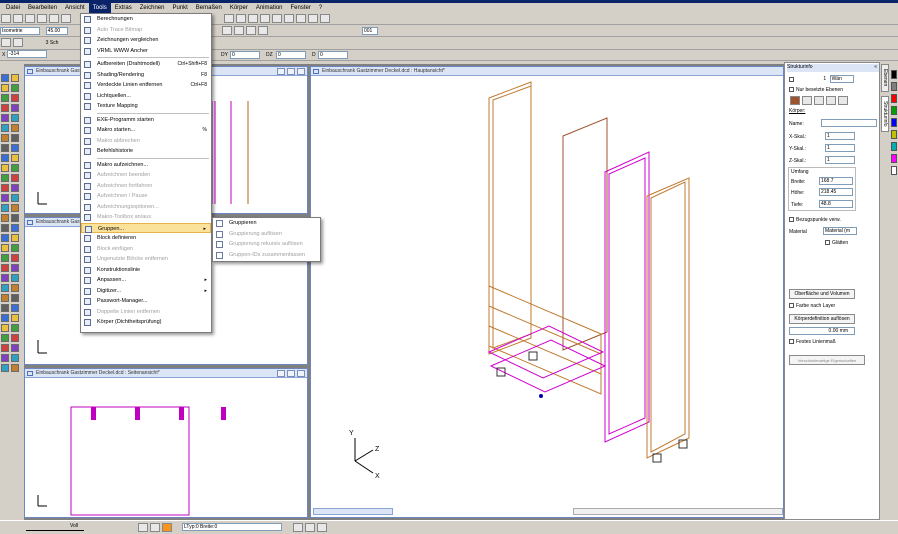 This screenshot has width=898, height=534. I want to click on tools-menu-item: Block definieren, so click(146, 238).